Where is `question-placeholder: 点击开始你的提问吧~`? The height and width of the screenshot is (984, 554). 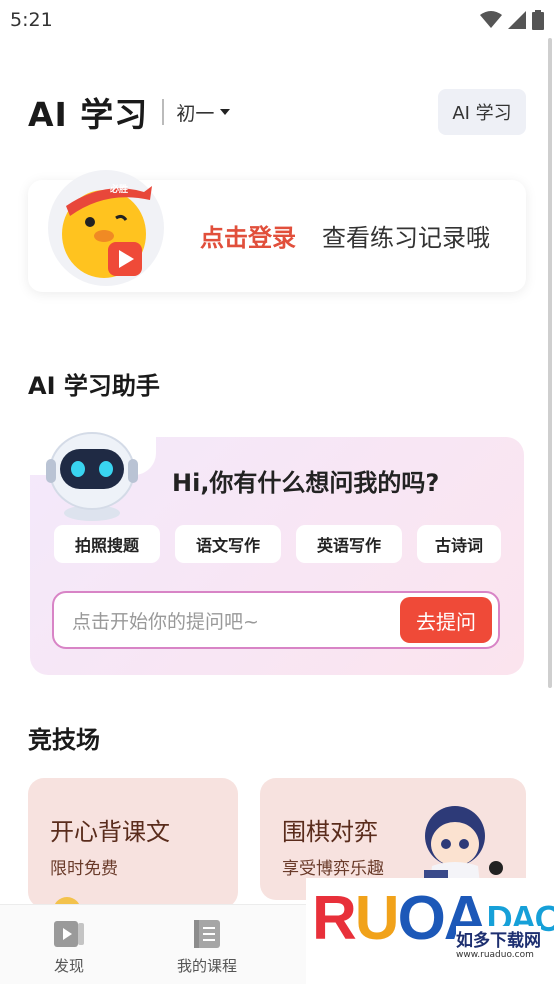 question-placeholder: 点击开始你的提问吧~ is located at coordinates (165, 621).